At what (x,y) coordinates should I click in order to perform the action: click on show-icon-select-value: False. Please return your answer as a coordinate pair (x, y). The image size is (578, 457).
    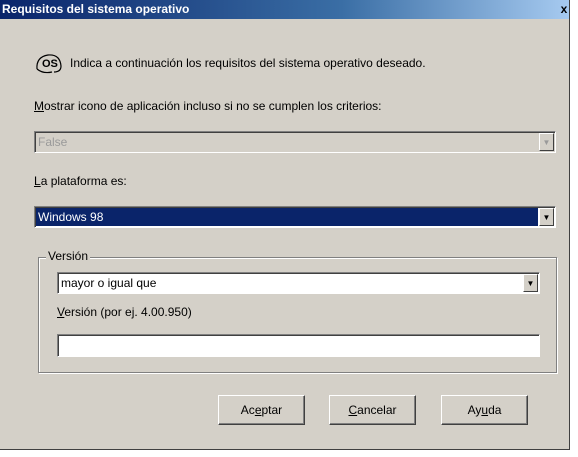
    Looking at the image, I should click on (53, 142).